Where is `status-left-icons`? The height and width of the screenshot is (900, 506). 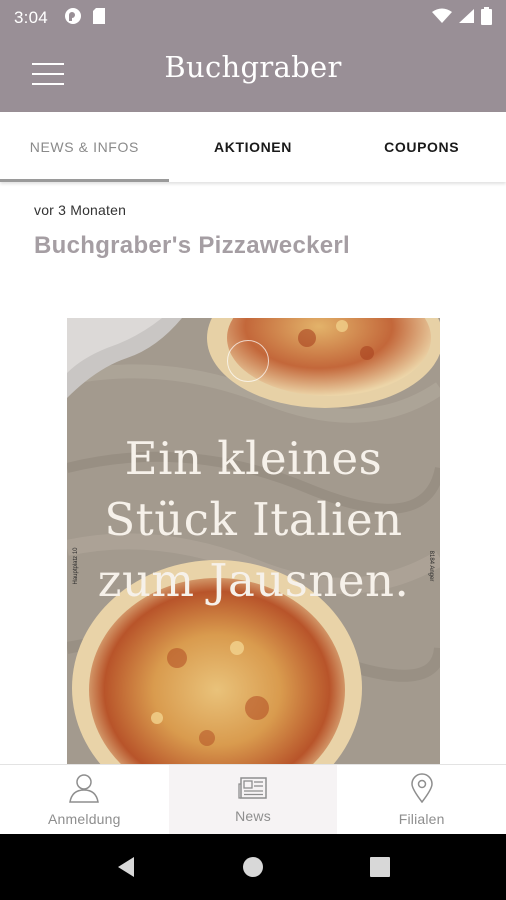 status-left-icons is located at coordinates (85, 18).